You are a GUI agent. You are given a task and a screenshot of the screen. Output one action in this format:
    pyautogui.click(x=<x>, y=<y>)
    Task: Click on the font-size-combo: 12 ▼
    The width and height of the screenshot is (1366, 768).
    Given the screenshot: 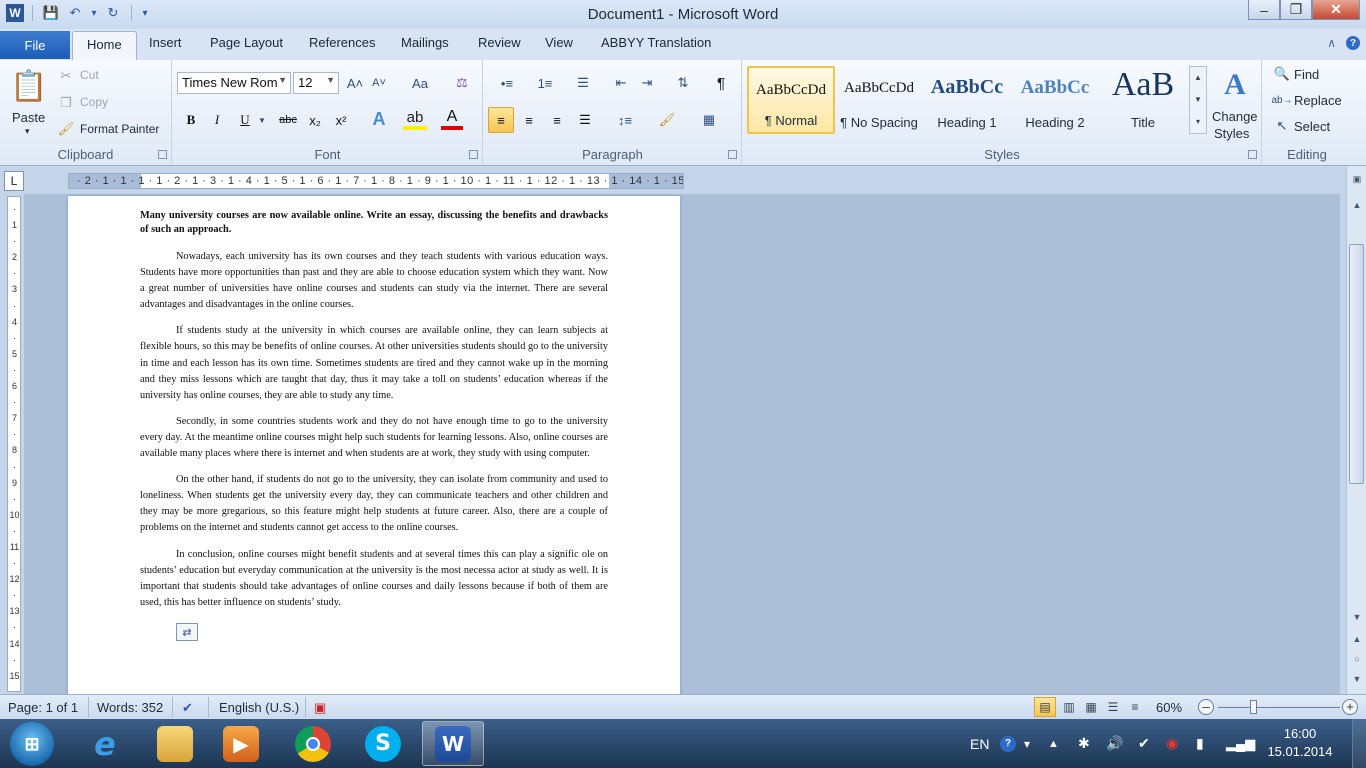 What is the action you would take?
    pyautogui.click(x=316, y=83)
    